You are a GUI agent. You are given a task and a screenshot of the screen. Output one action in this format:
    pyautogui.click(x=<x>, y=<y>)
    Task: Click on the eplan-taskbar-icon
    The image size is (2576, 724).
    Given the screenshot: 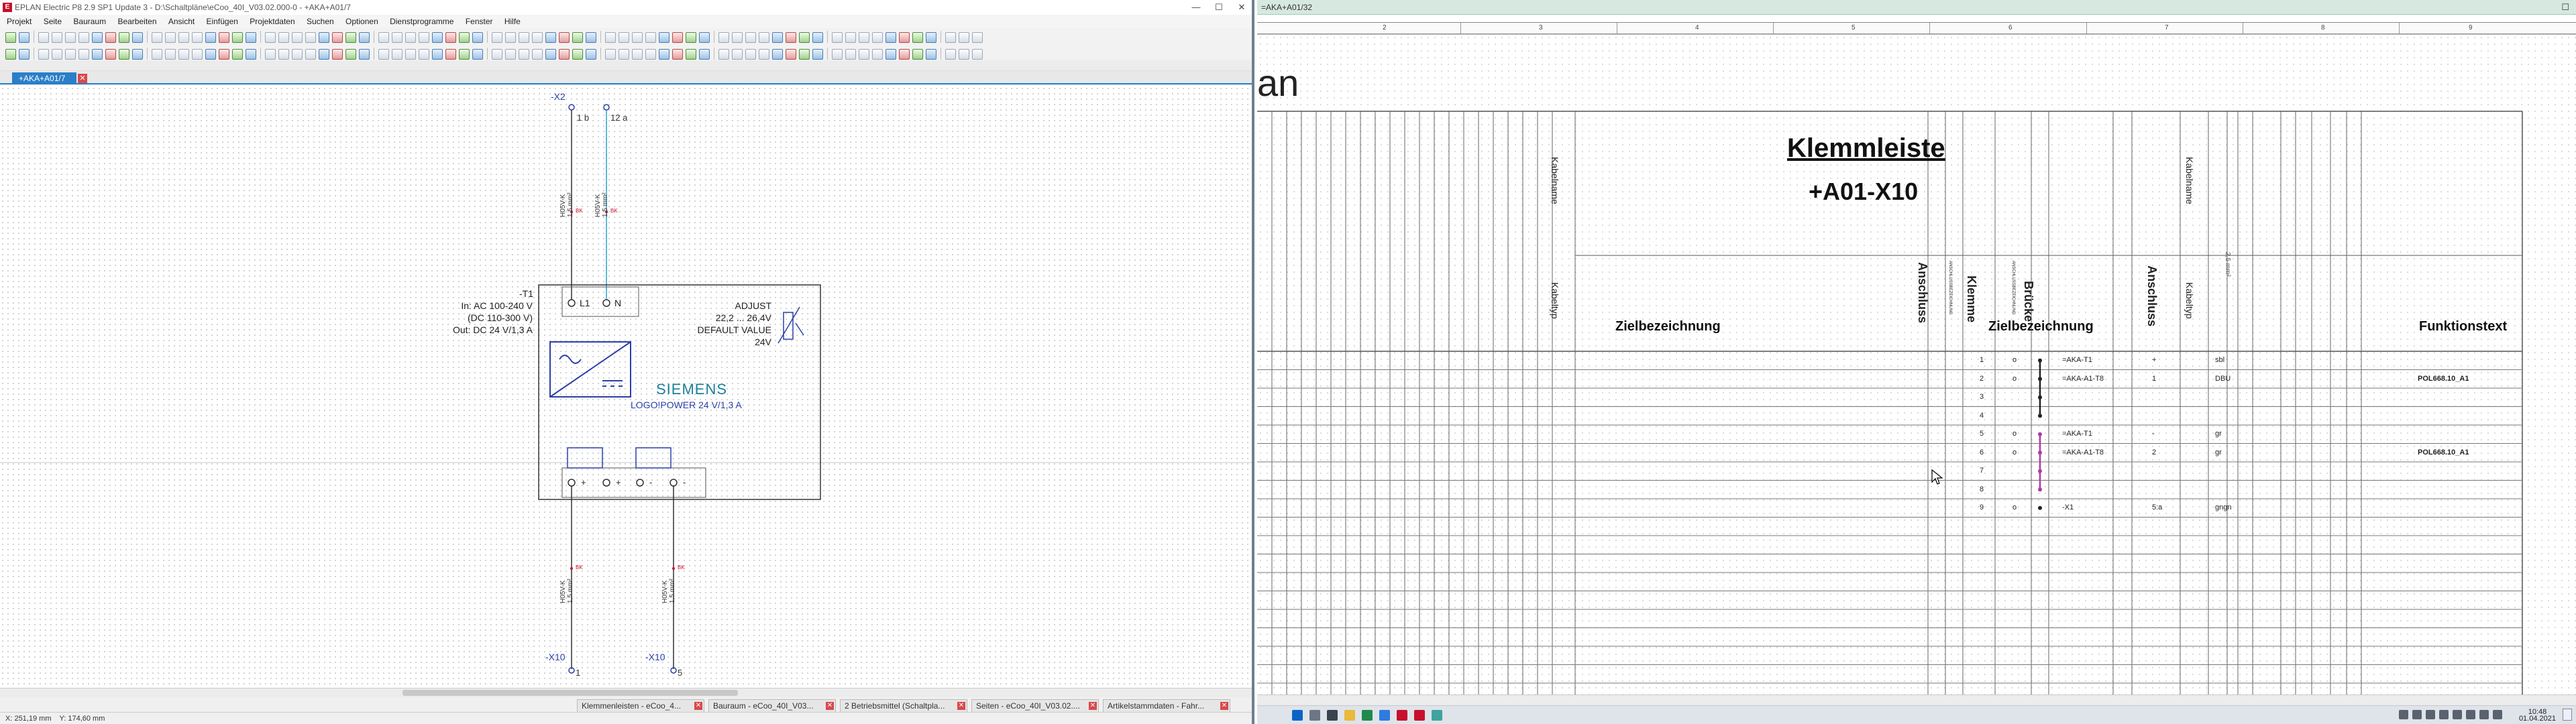 What is the action you would take?
    pyautogui.click(x=1402, y=715)
    